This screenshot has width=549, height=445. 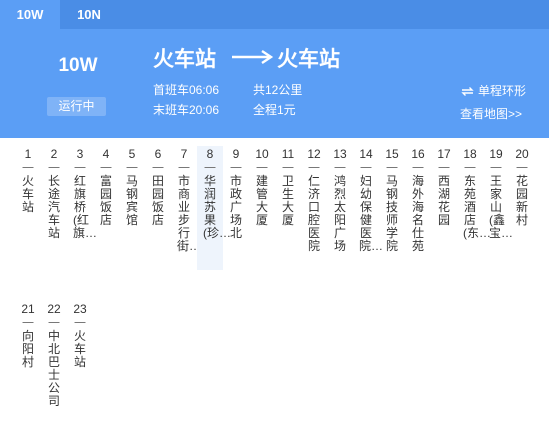 What do you see at coordinates (278, 90) in the screenshot?
I see `route-distance: 共12公里` at bounding box center [278, 90].